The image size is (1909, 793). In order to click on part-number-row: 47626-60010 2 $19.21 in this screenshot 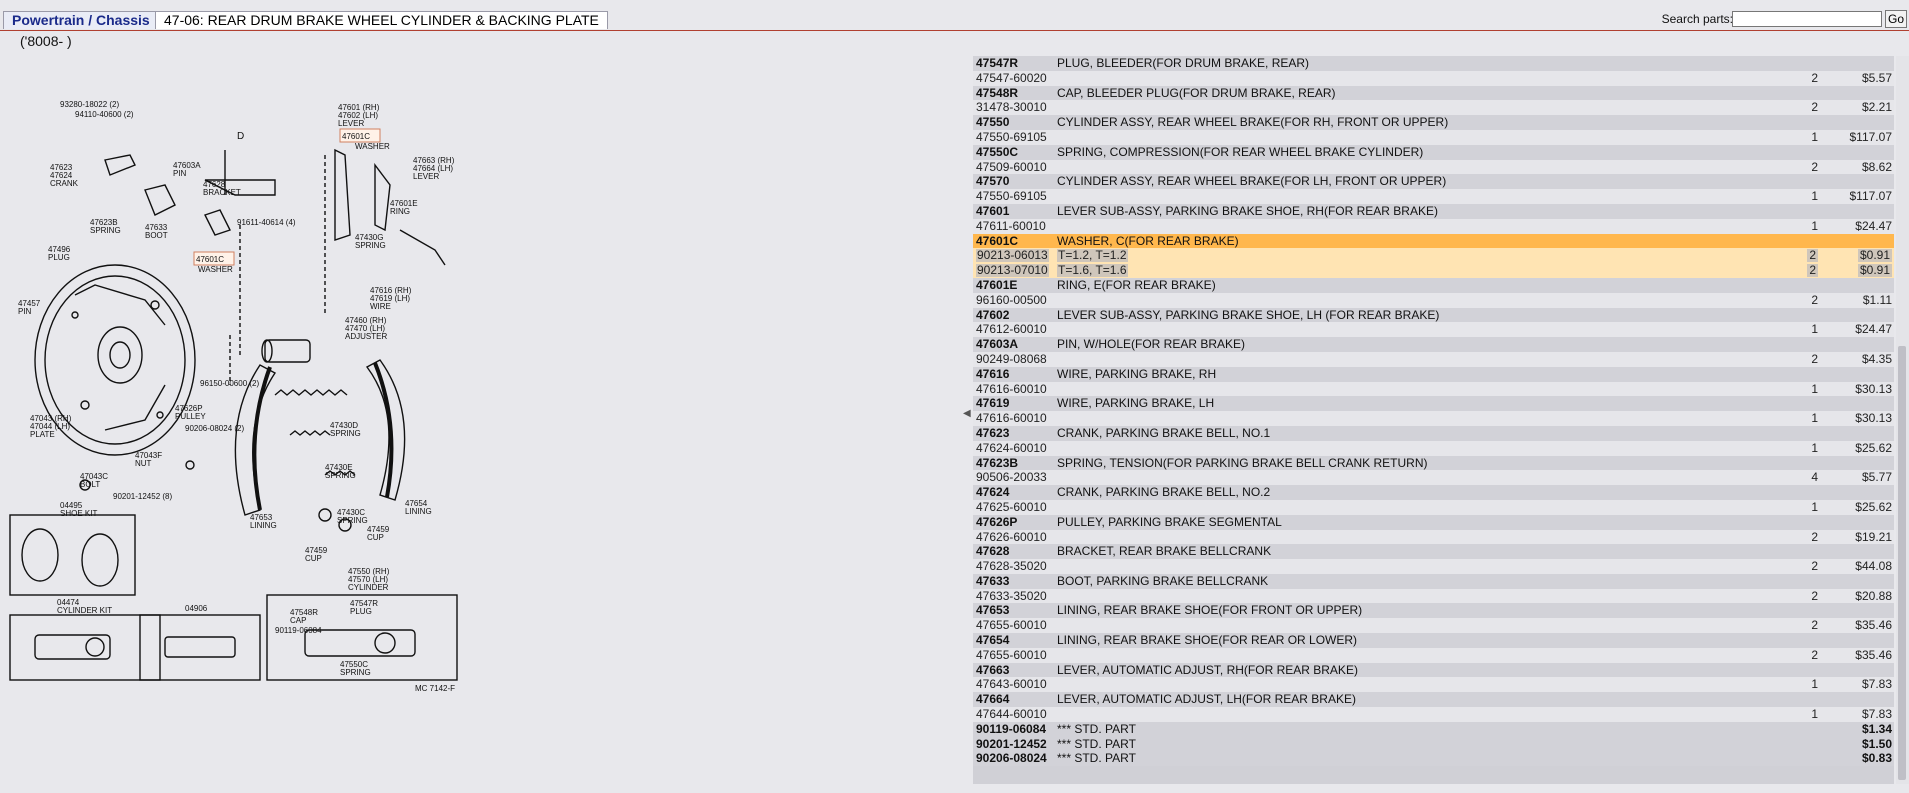, I will do `click(1433, 537)`.